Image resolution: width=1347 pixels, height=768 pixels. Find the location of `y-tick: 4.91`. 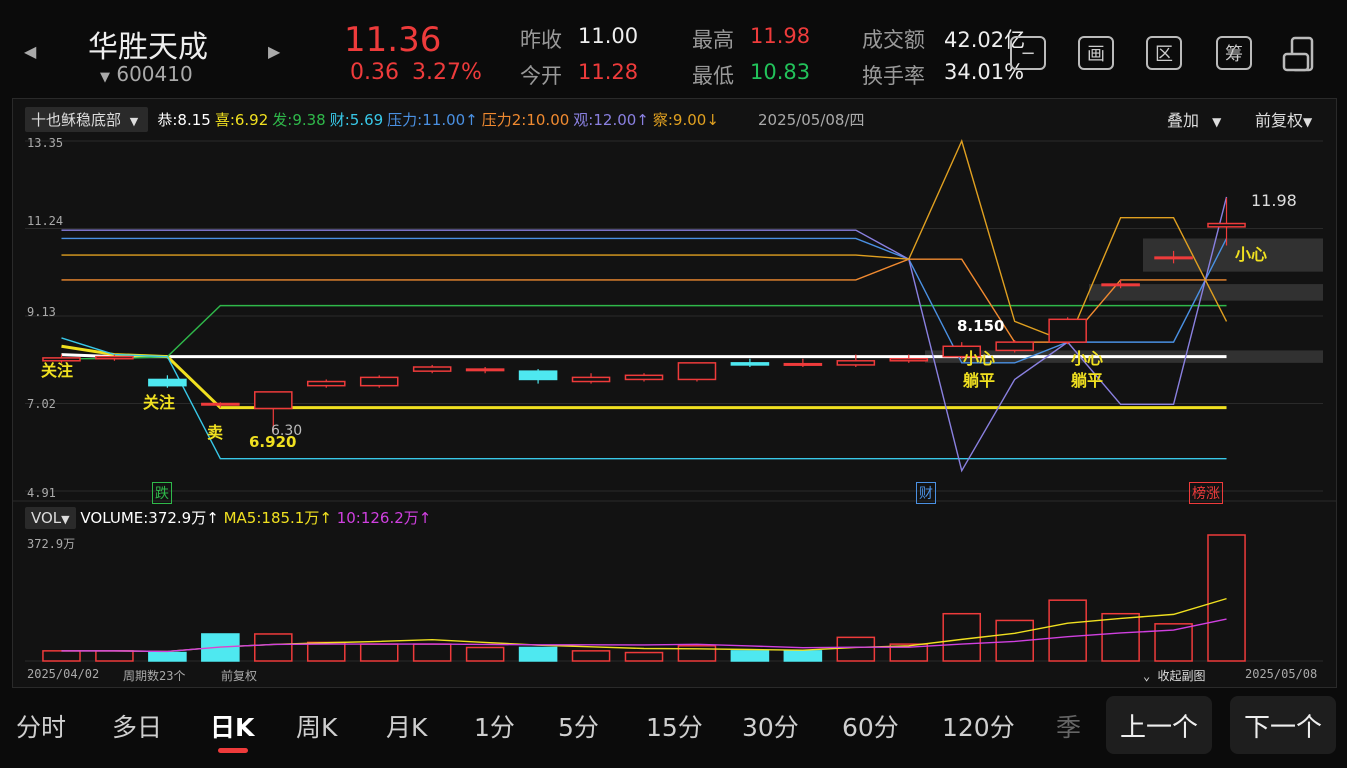

y-tick: 4.91 is located at coordinates (41, 493).